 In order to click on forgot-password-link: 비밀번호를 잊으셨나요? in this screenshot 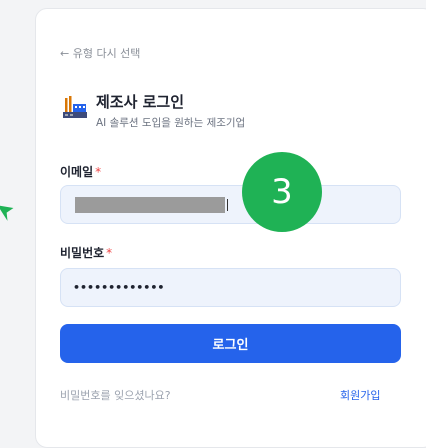, I will do `click(115, 395)`.